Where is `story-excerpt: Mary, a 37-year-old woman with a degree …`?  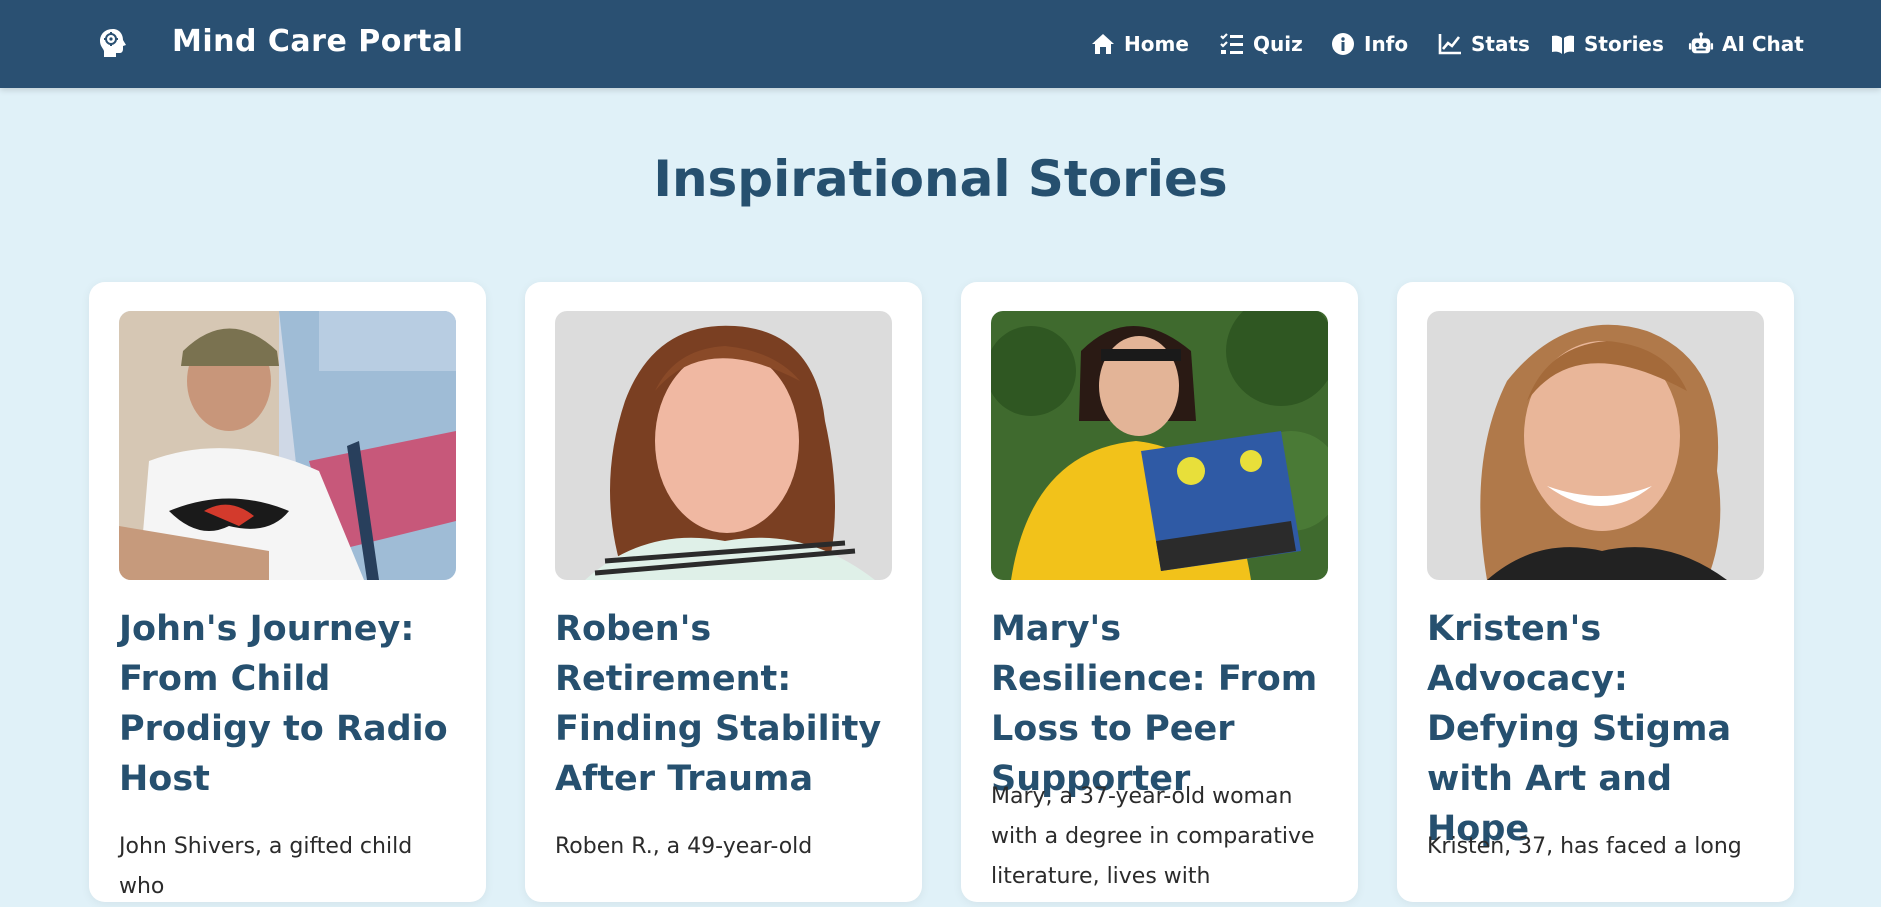
story-excerpt: Mary, a 37-year-old woman with a degree … is located at coordinates (1153, 836).